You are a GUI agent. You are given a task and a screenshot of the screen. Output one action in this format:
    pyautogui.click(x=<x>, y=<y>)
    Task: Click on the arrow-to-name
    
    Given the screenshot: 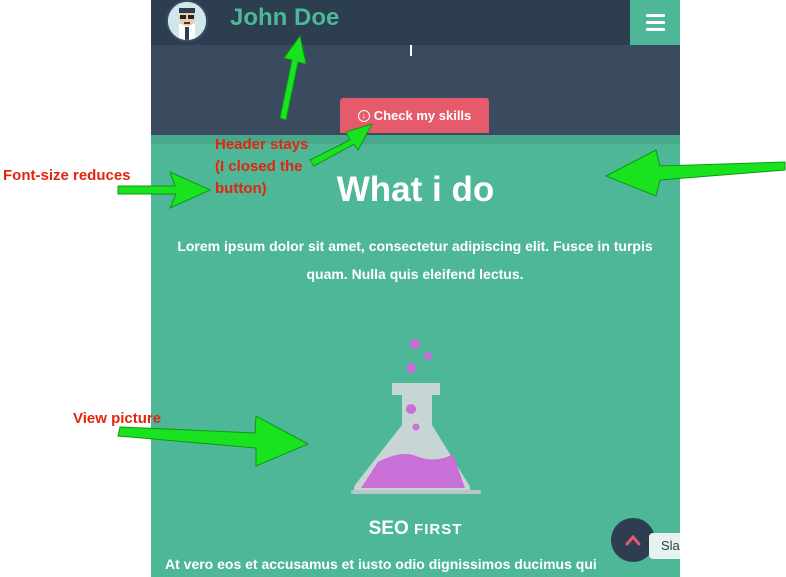 What is the action you would take?
    pyautogui.click(x=293, y=77)
    